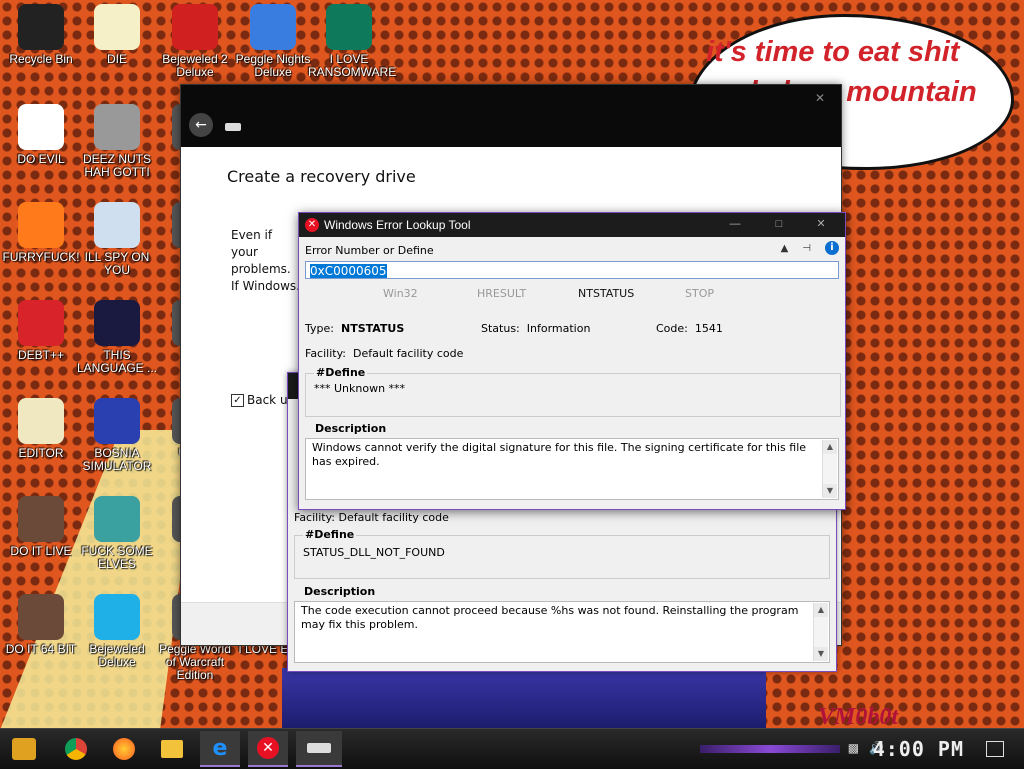  I want to click on edge-icon: e, so click(220, 748).